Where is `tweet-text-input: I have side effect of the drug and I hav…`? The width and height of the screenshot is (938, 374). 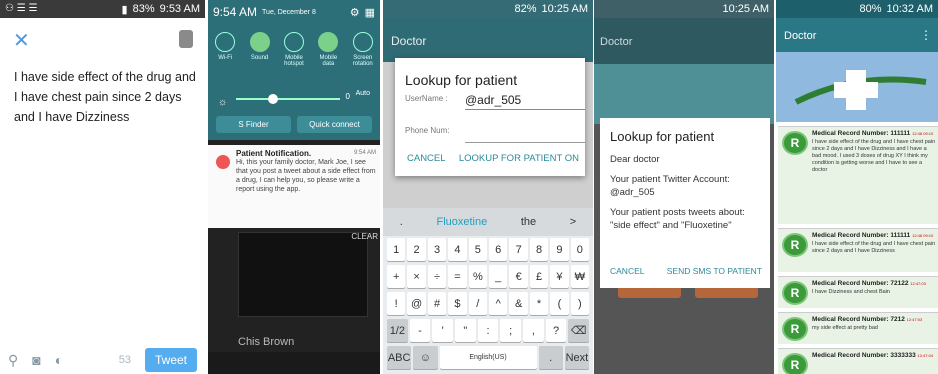 tweet-text-input: I have side effect of the drug and I hav… is located at coordinates (105, 97).